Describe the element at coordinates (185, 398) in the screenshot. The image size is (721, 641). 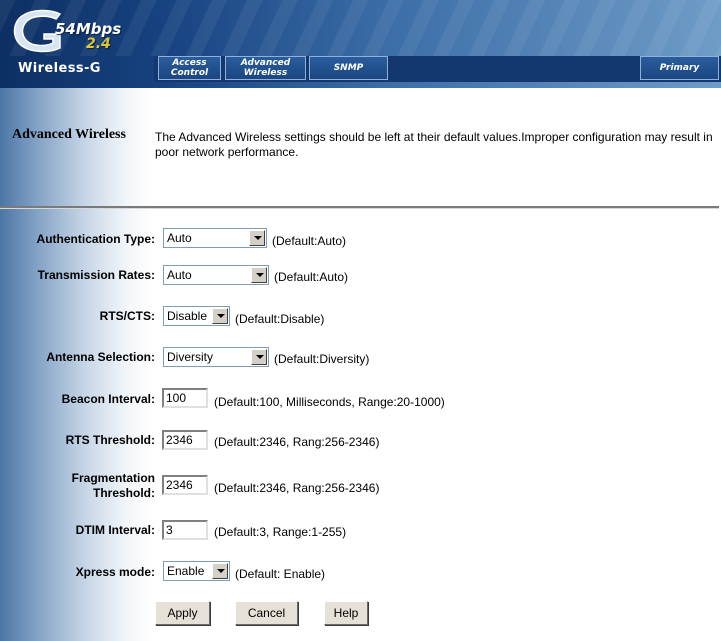
I see `beacon-input` at that location.